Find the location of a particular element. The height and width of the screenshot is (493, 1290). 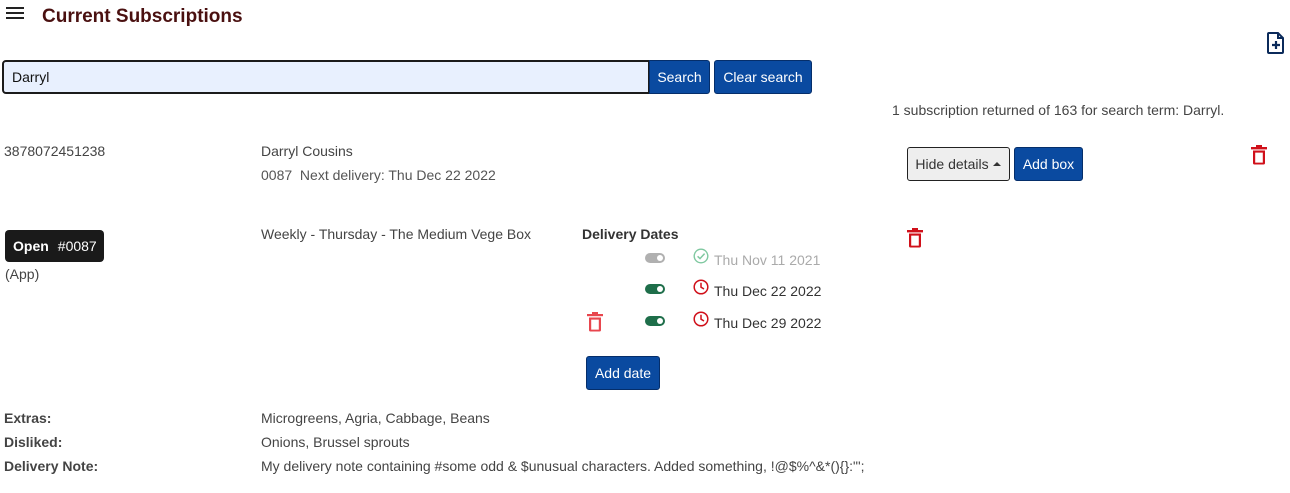

page-title: Current Subscriptions is located at coordinates (142, 16).